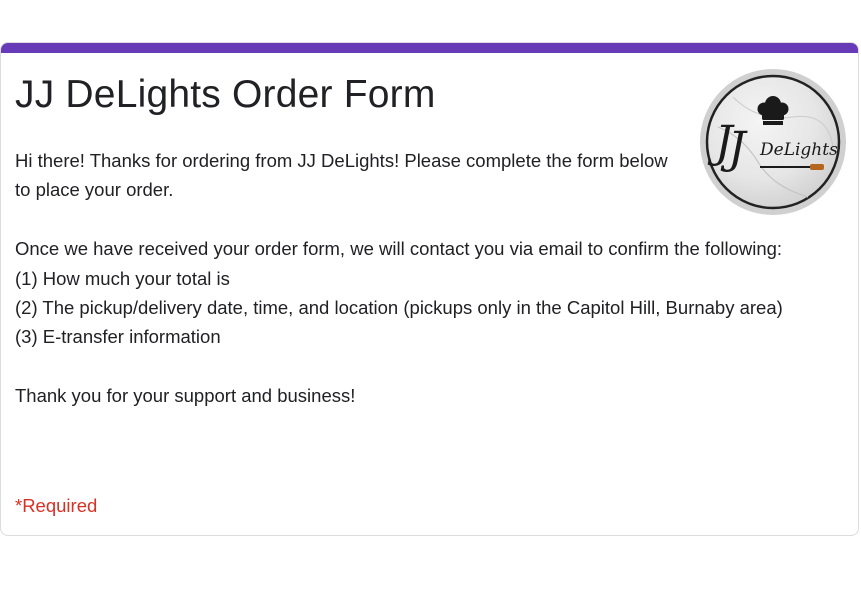 The width and height of the screenshot is (861, 598). What do you see at coordinates (185, 396) in the screenshot?
I see `description-closing: Thank you for your support and business!` at bounding box center [185, 396].